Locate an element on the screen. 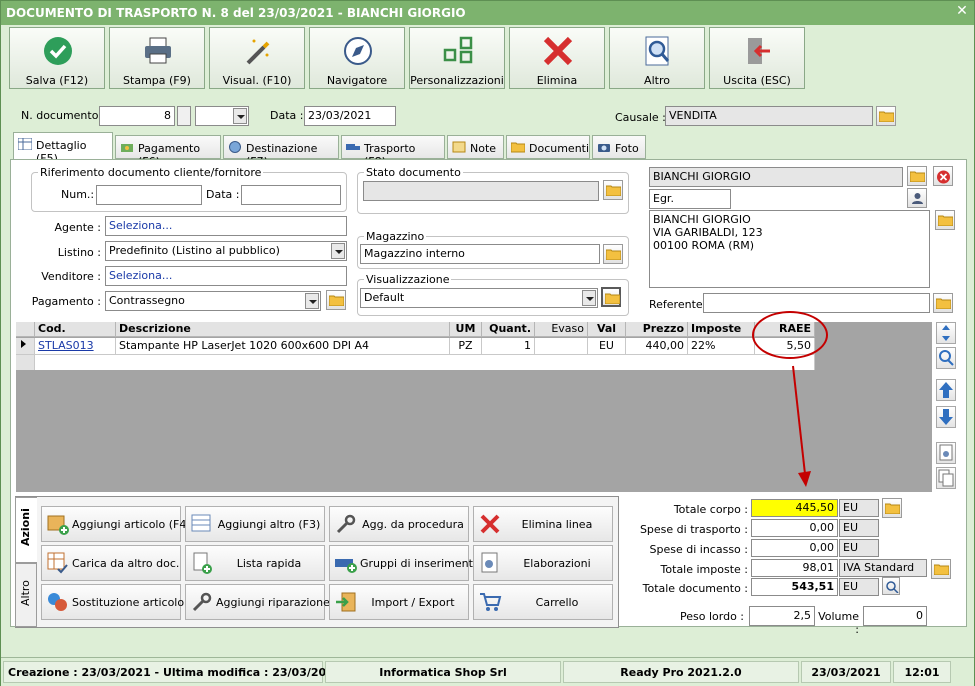 The image size is (975, 686). preview-button: Visual. (F10) is located at coordinates (257, 58).